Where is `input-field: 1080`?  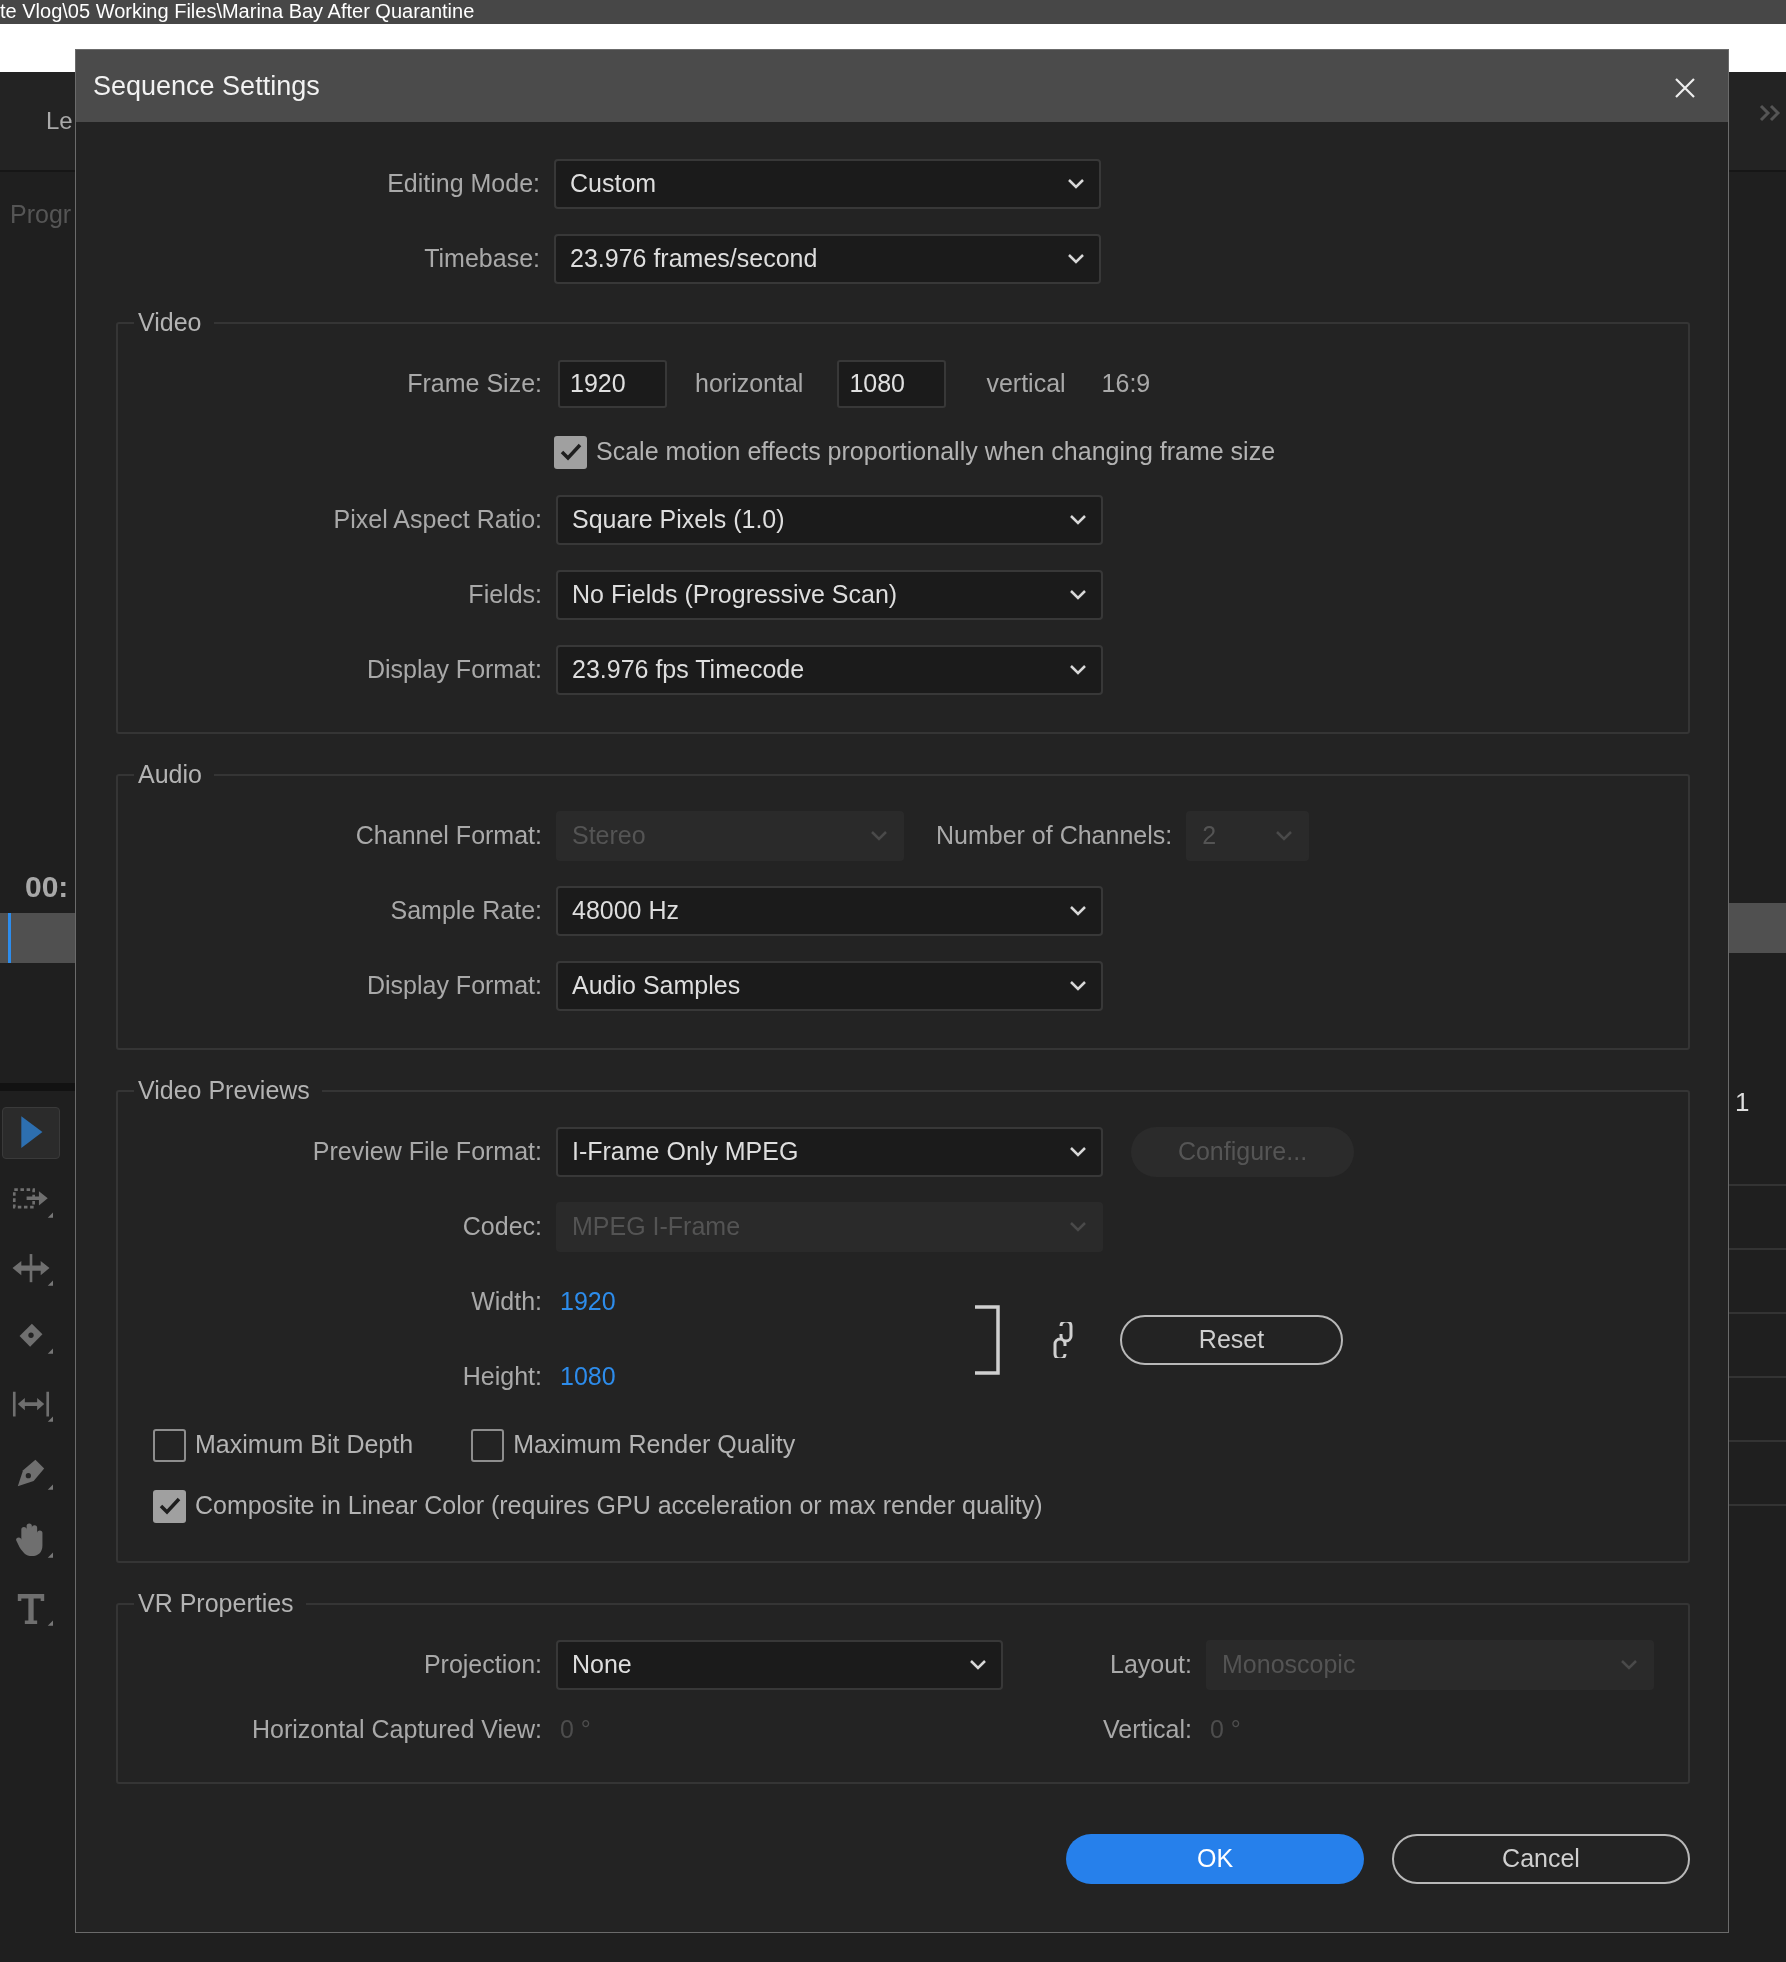
input-field: 1080 is located at coordinates (892, 384).